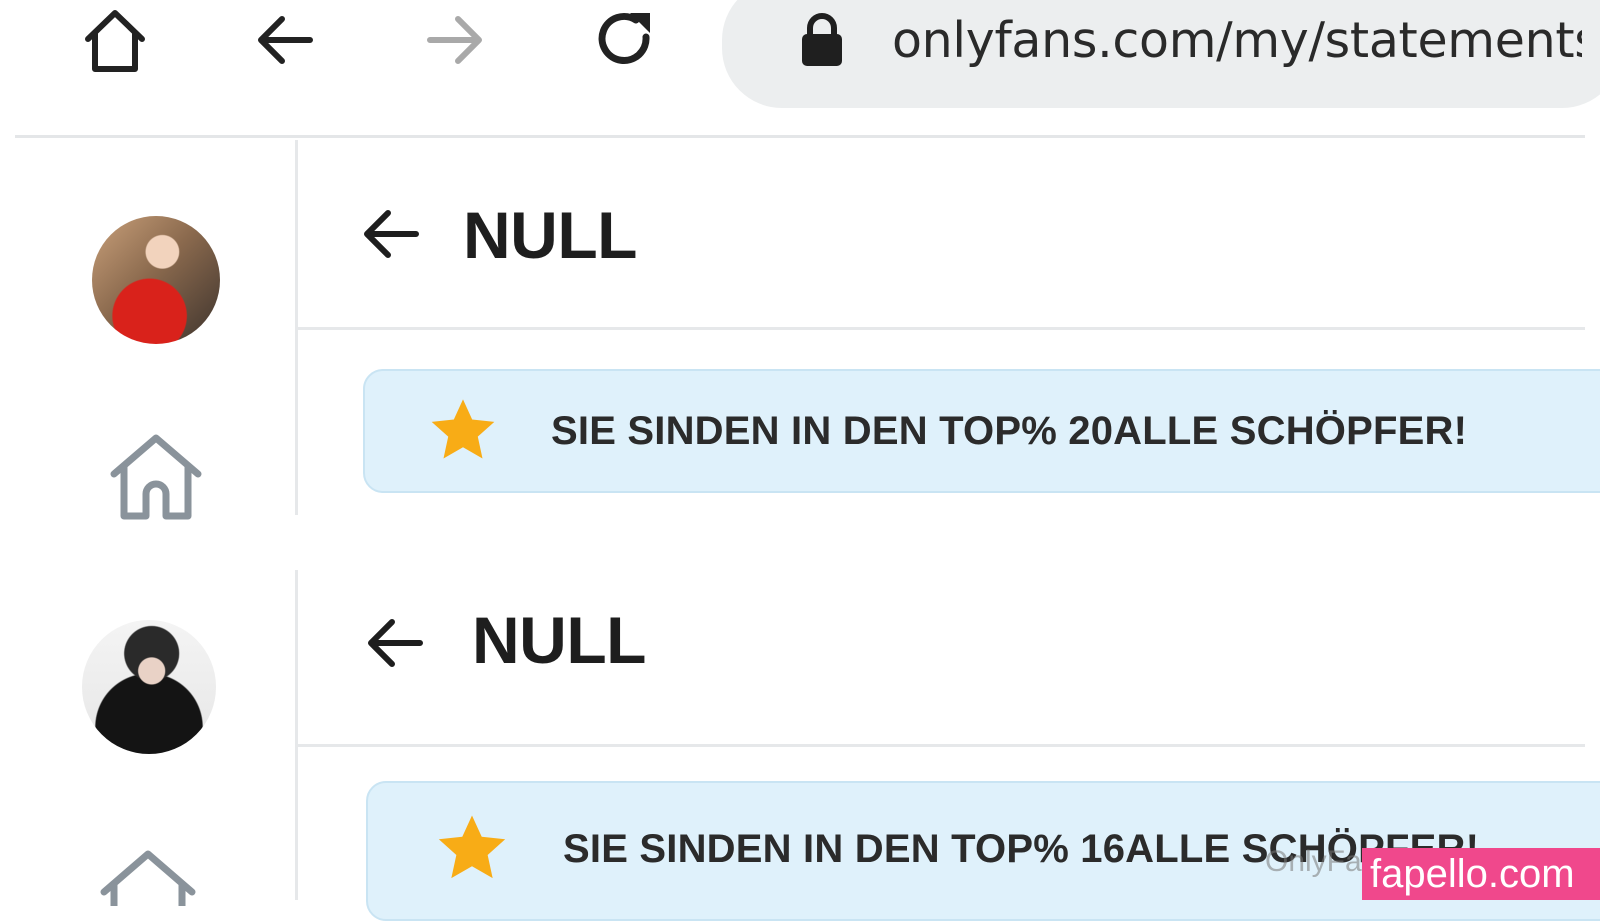 The width and height of the screenshot is (1600, 921). I want to click on arrow-right-icon, so click(454, 40).